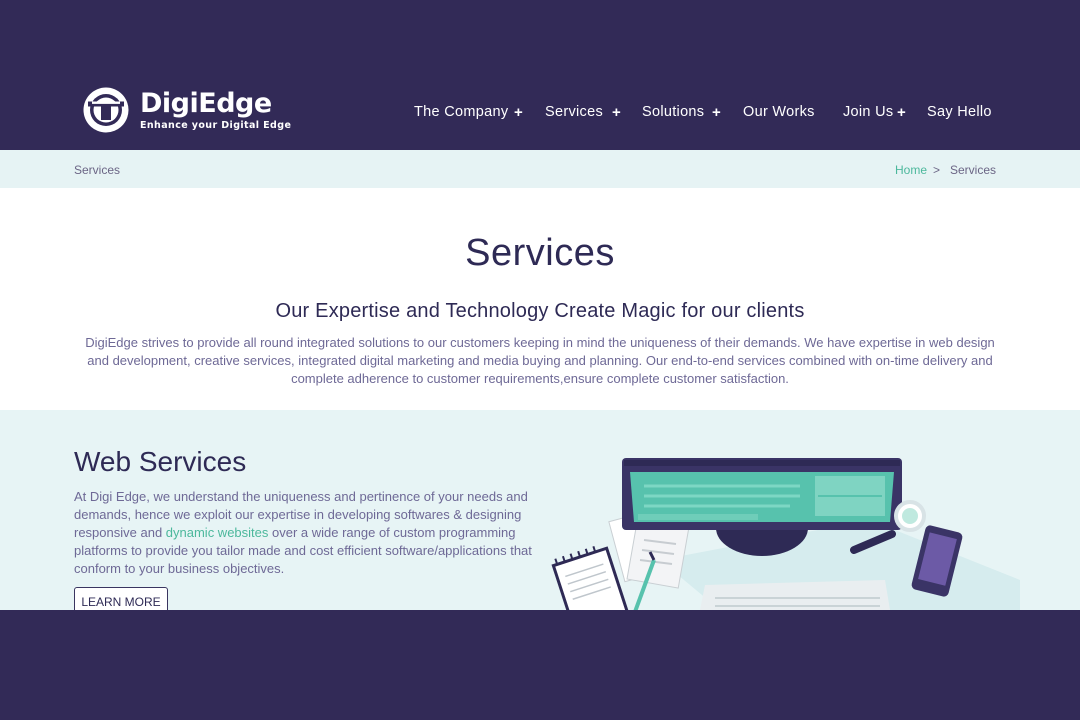  What do you see at coordinates (868, 112) in the screenshot?
I see `nav-item-label: Join Us` at bounding box center [868, 112].